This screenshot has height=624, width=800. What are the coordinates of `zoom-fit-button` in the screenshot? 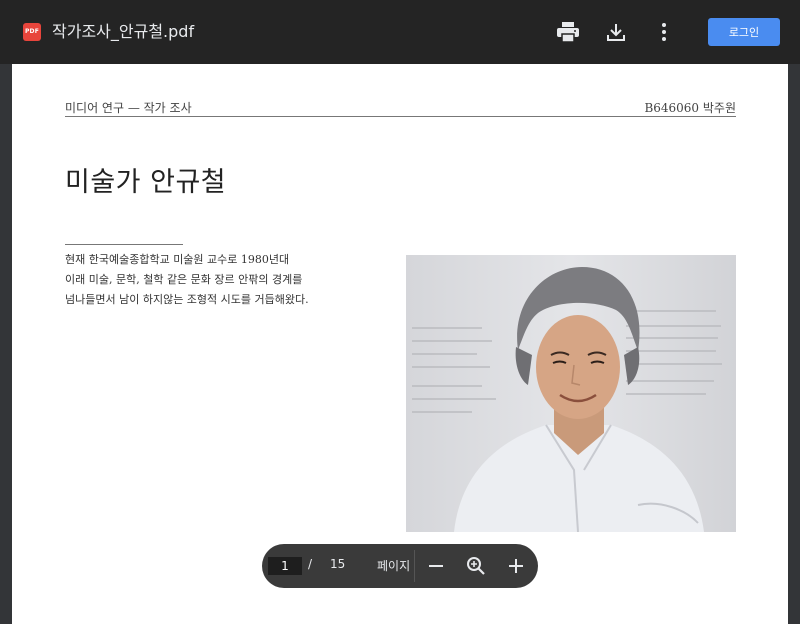 It's located at (476, 566).